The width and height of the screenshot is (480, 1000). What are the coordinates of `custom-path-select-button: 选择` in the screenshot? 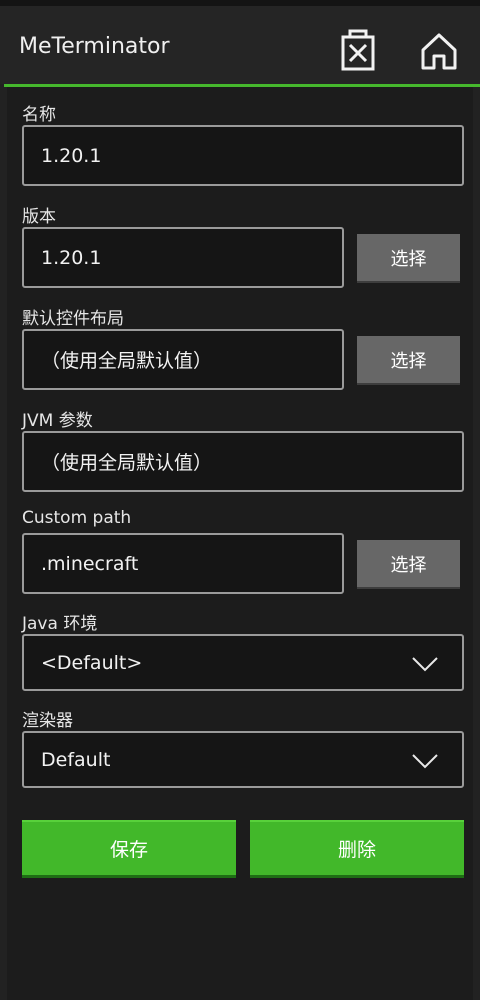 It's located at (408, 563).